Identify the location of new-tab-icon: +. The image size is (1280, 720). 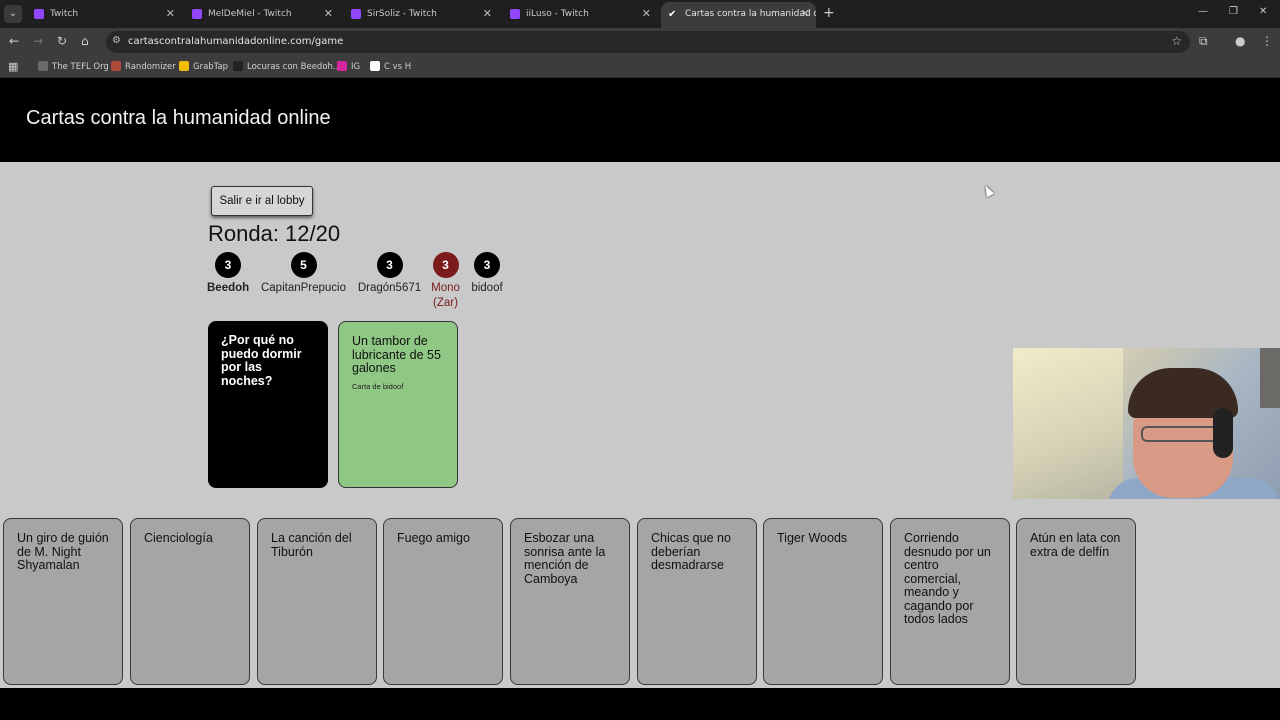
(829, 13).